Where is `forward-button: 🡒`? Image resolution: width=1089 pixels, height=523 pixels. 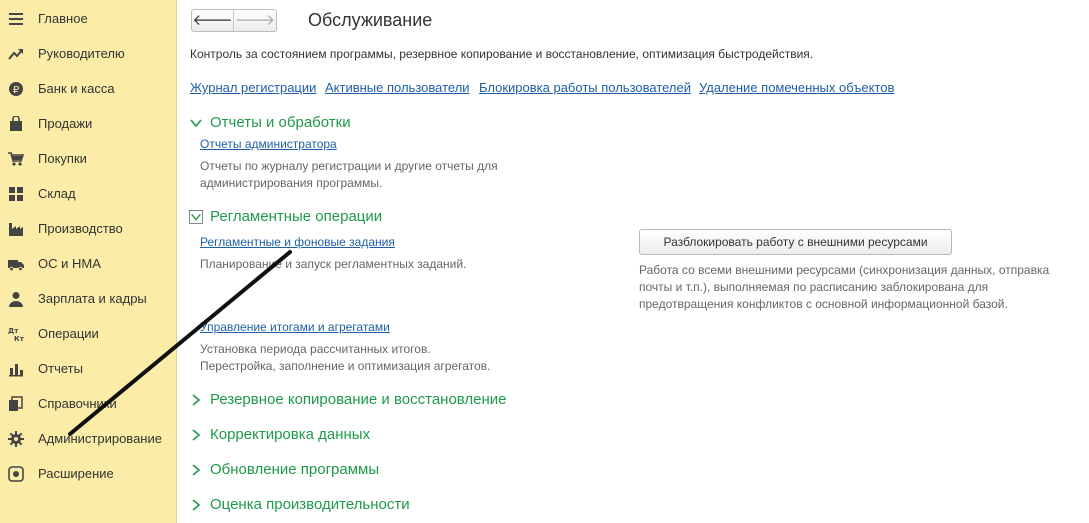
forward-button: 🡒 is located at coordinates (255, 20).